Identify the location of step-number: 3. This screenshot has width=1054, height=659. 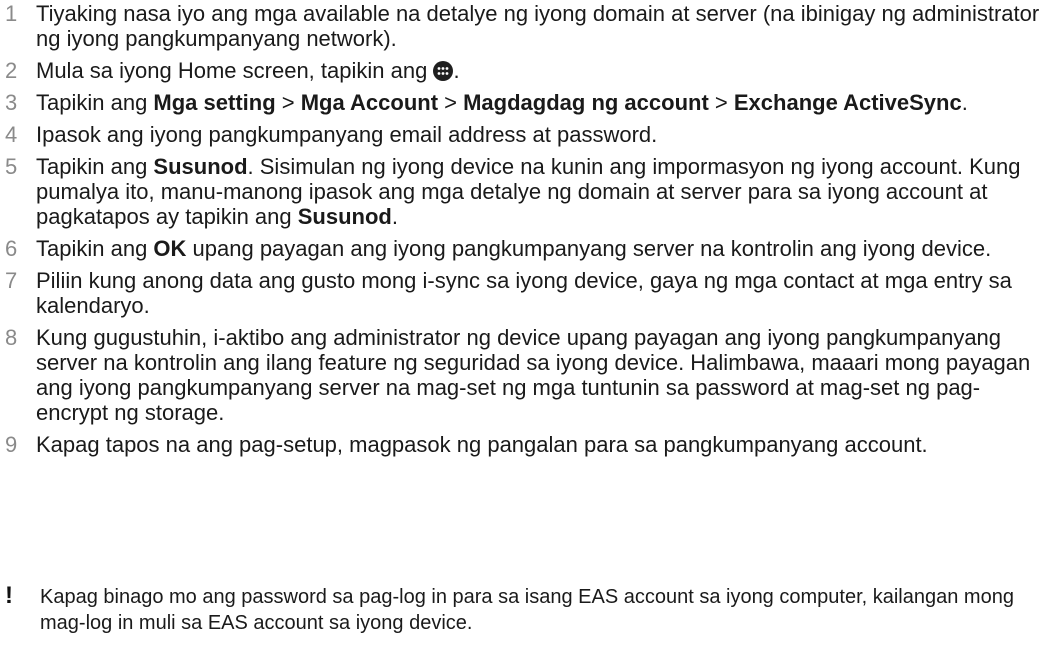
(11, 102).